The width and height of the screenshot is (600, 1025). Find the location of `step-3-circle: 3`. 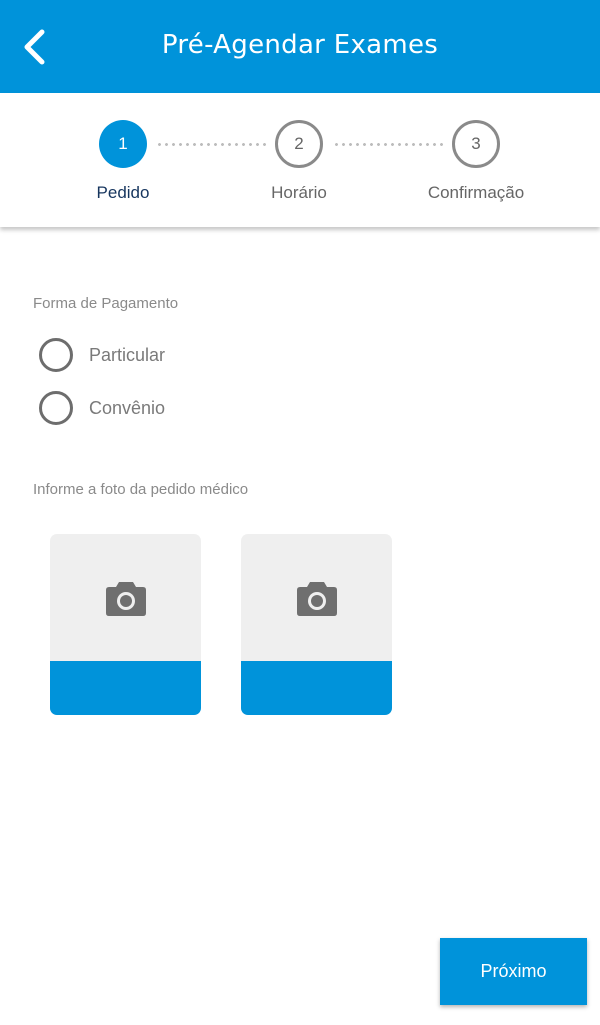

step-3-circle: 3 is located at coordinates (476, 144).